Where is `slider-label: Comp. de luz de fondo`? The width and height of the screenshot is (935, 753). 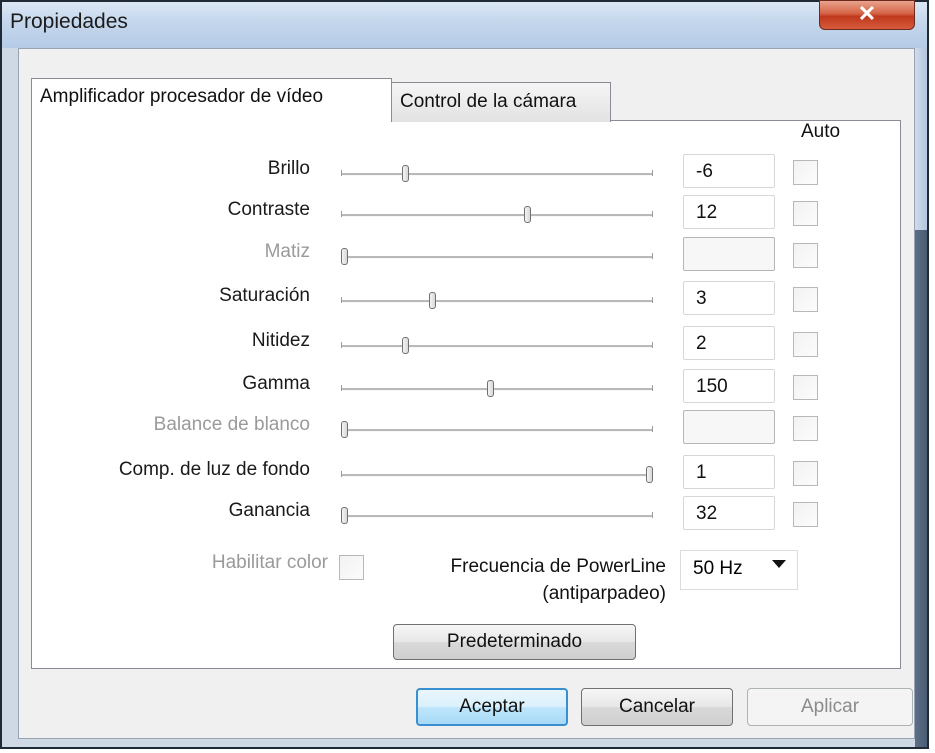 slider-label: Comp. de luz de fondo is located at coordinates (214, 469).